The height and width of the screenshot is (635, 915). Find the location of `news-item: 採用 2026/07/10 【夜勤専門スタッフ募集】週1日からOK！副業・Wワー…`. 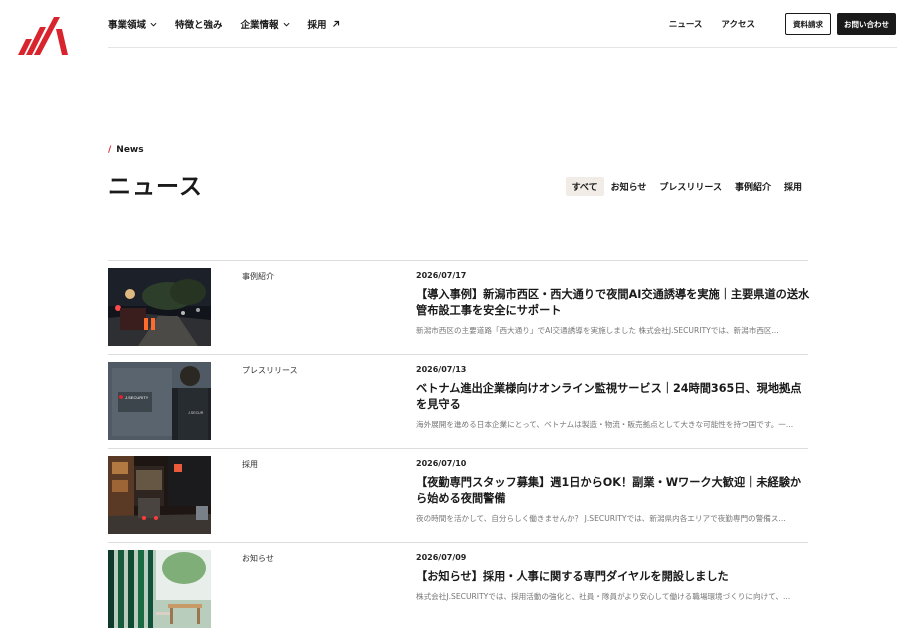

news-item: 採用 2026/07/10 【夜勤専門スタッフ募集】週1日からOK！副業・Wワー… is located at coordinates (458, 495).